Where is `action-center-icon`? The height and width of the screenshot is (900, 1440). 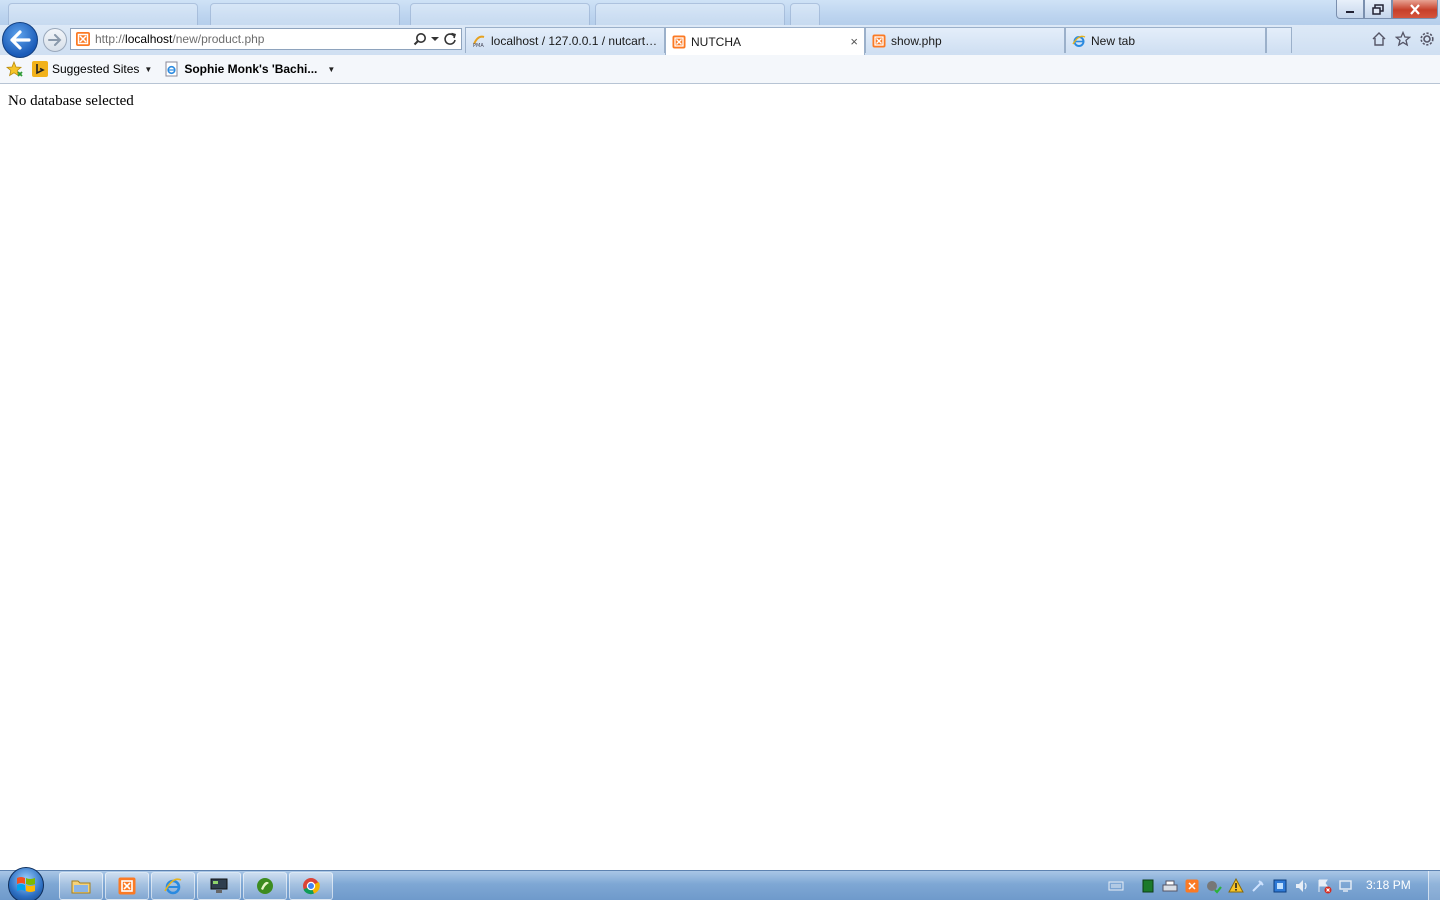 action-center-icon is located at coordinates (1346, 886).